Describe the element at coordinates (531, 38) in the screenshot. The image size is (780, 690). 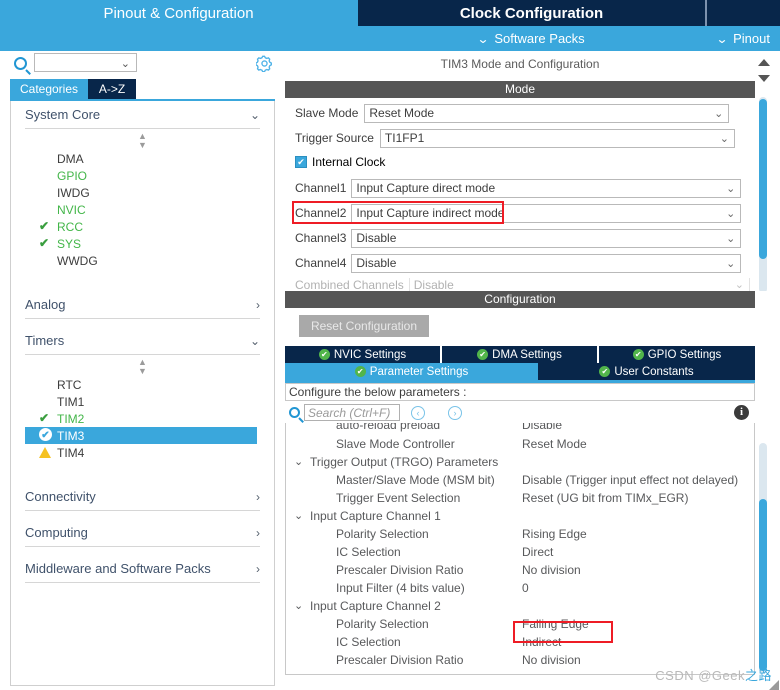
I see `software-packs-menu: ⌄ Software Packs` at that location.